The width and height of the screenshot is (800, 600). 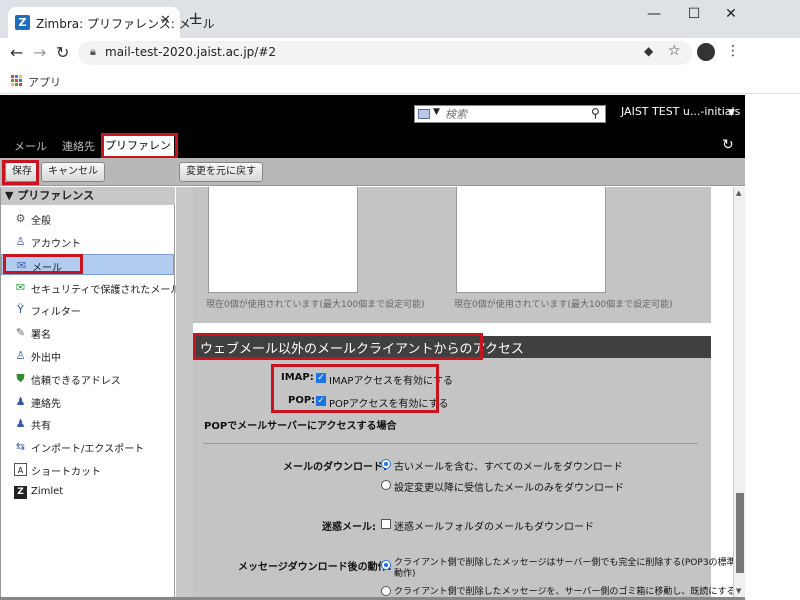 I want to click on spam-label: 迷惑メール:, so click(x=349, y=527).